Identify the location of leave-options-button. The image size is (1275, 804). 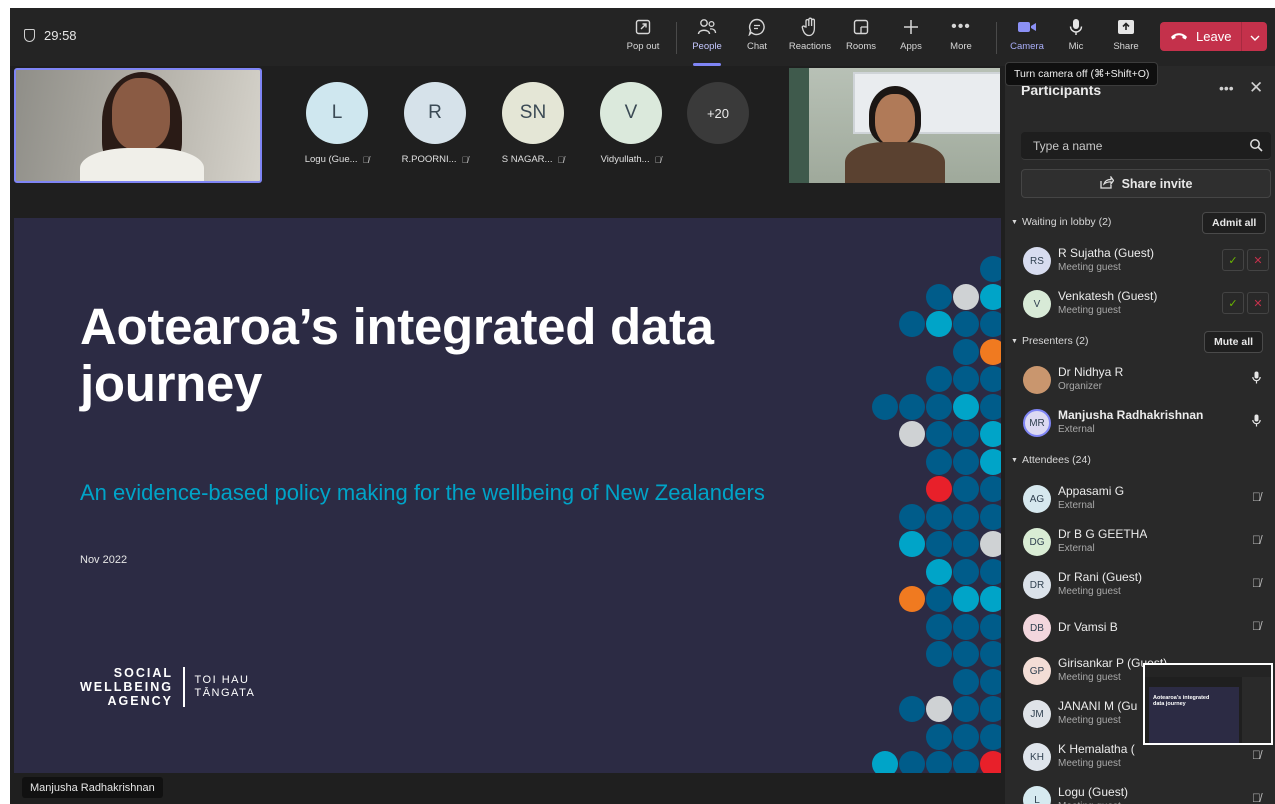
(1254, 36).